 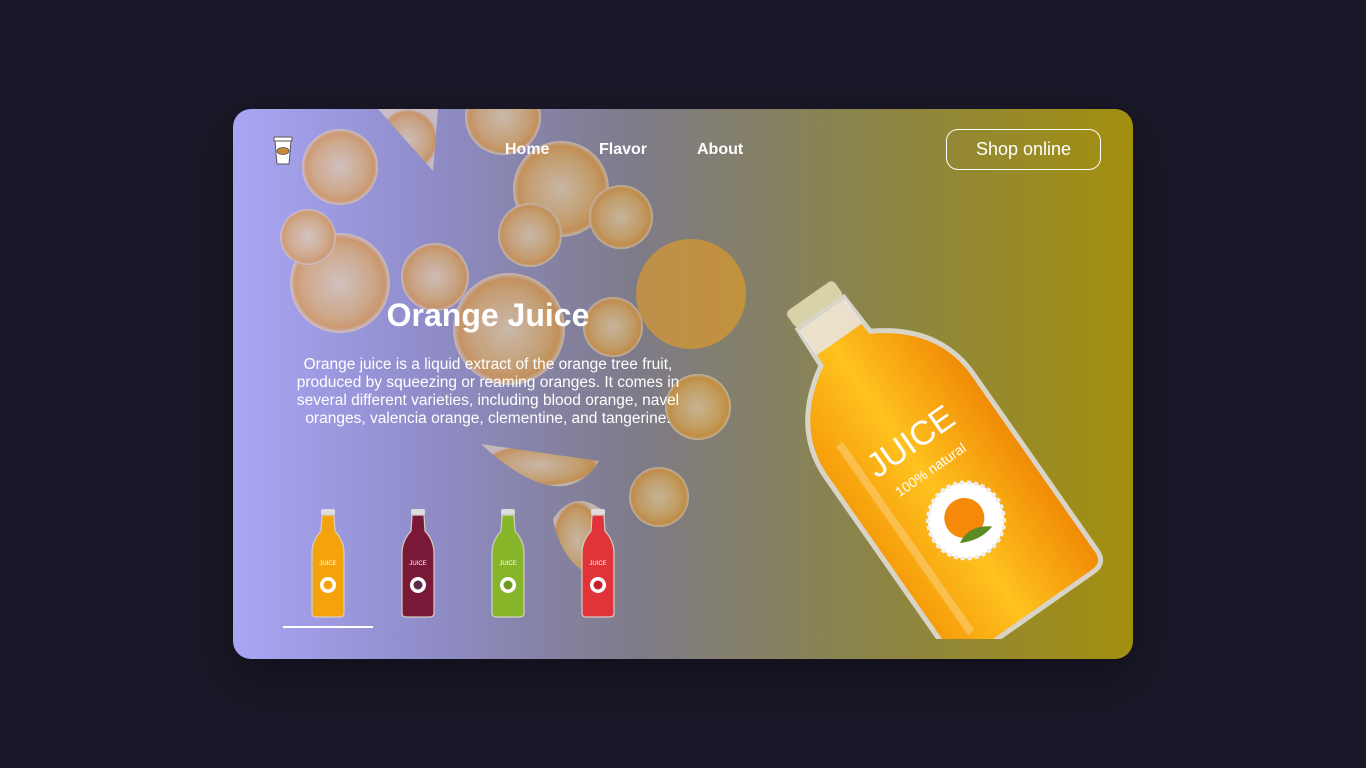 What do you see at coordinates (944, 459) in the screenshot?
I see `featured-juice-bottle: JUICE 100% natural` at bounding box center [944, 459].